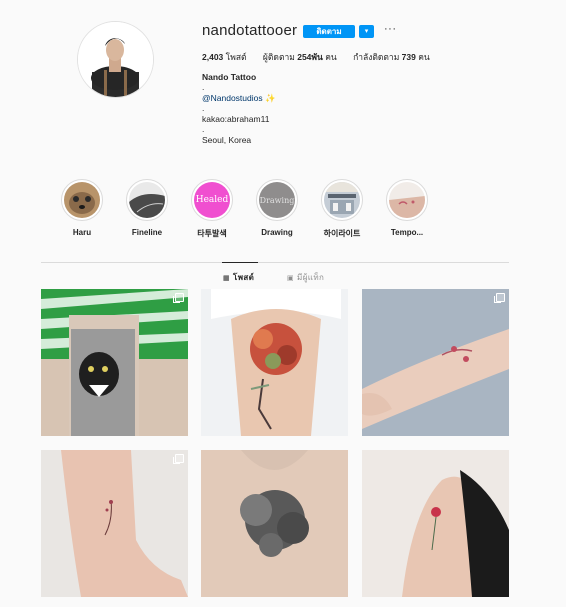  What do you see at coordinates (229, 77) in the screenshot?
I see `profile-display-name: Nando Tattoo` at bounding box center [229, 77].